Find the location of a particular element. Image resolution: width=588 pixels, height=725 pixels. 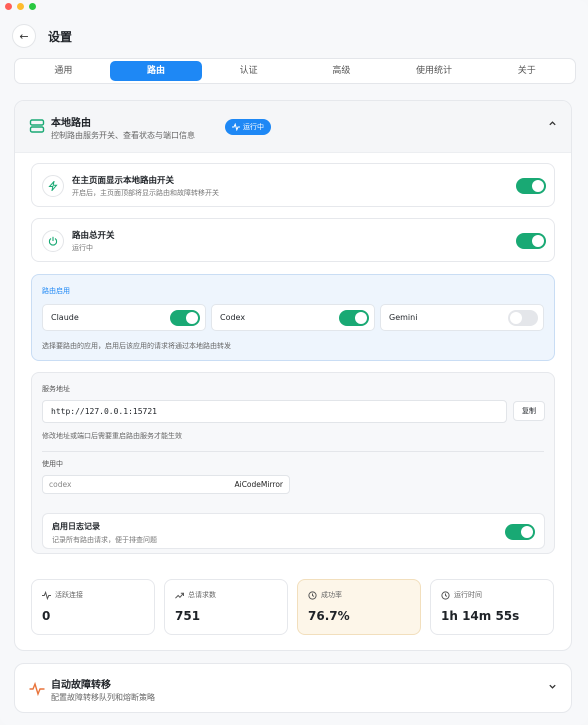

stat-value: 0 is located at coordinates (46, 616).